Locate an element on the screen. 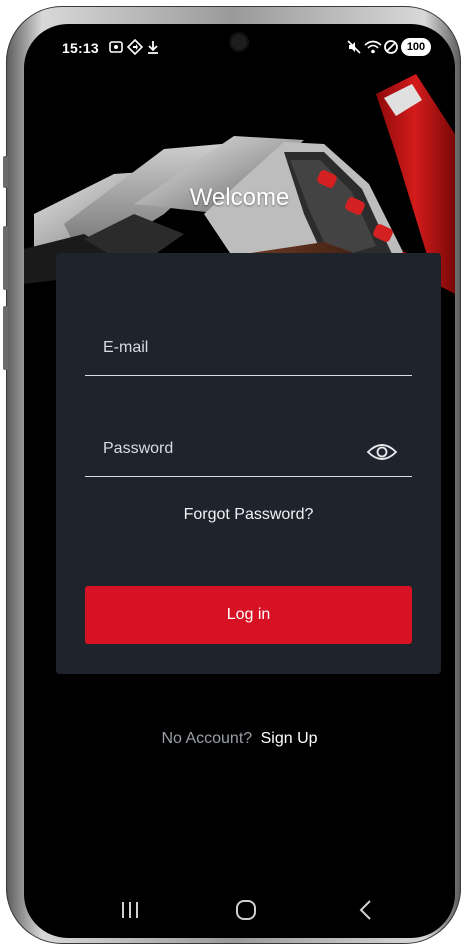 This screenshot has height=950, width=467. welcome-title: Welcome is located at coordinates (239, 197).